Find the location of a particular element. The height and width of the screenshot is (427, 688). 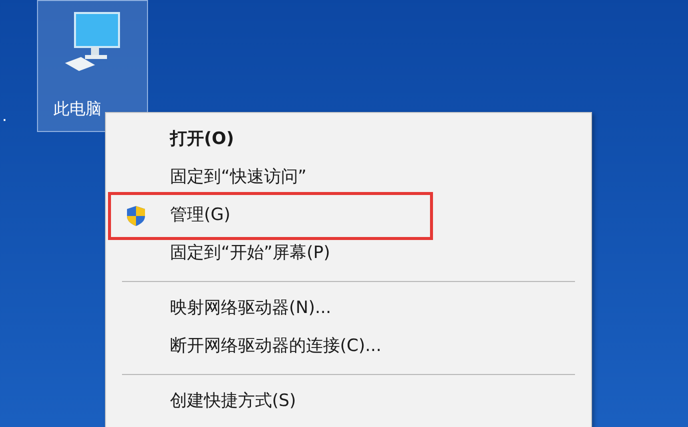

shield-icon is located at coordinates (136, 216).